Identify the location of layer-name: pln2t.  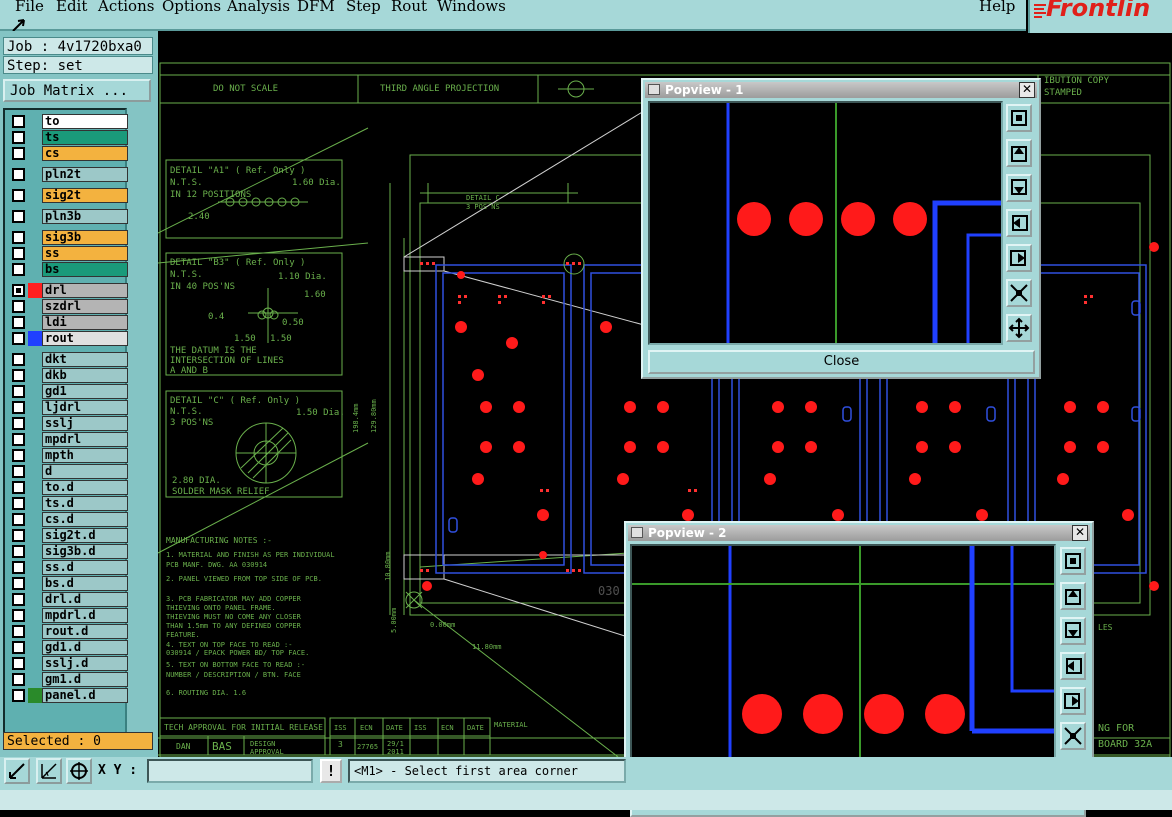
(85, 174).